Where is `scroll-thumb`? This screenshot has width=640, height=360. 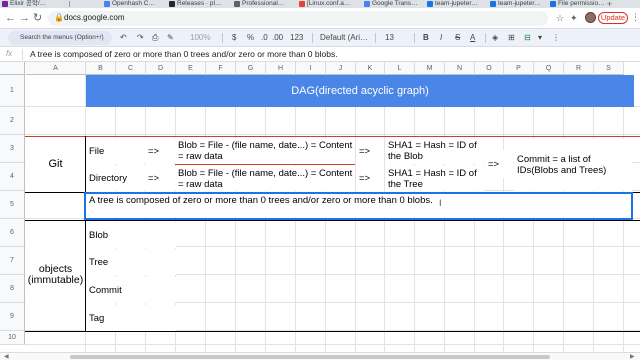 scroll-thumb is located at coordinates (310, 357).